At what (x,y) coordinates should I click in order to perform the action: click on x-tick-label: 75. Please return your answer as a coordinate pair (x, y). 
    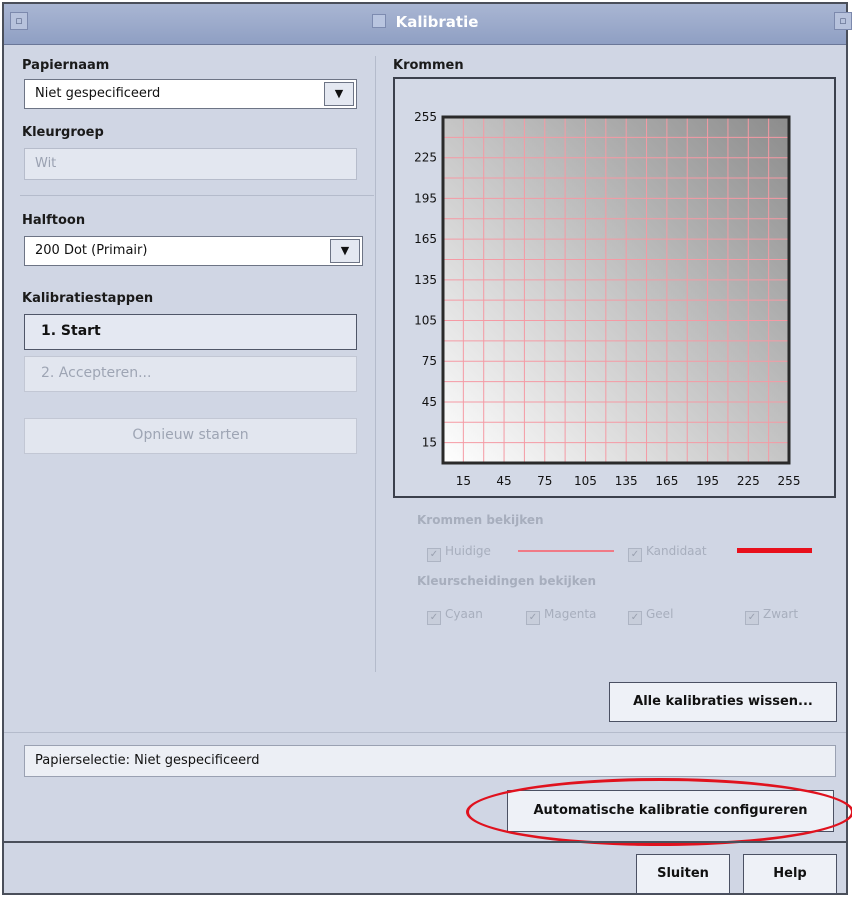
    Looking at the image, I should click on (544, 481).